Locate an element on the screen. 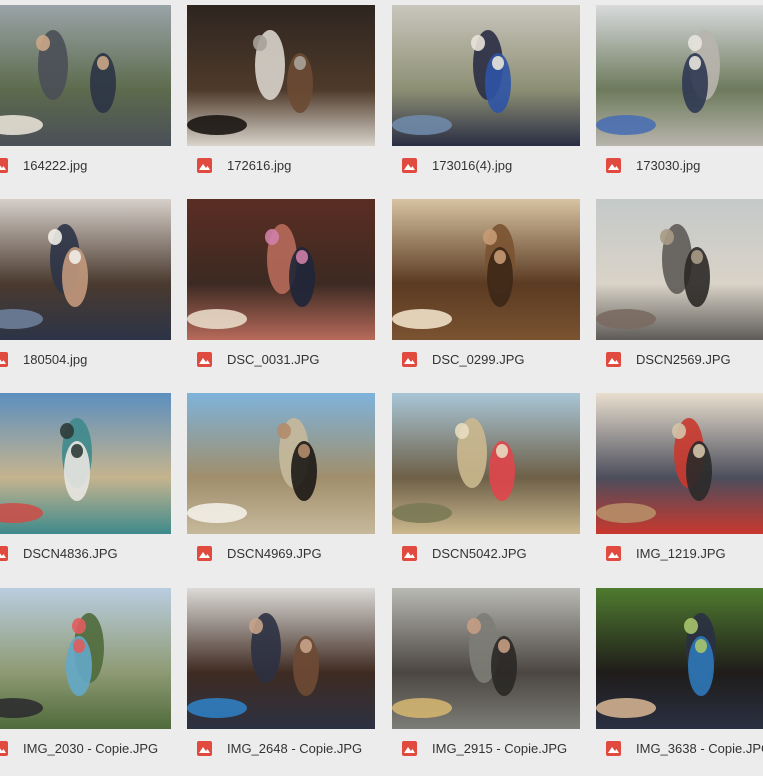  file-name: 173016(4).jpg is located at coordinates (472, 165).